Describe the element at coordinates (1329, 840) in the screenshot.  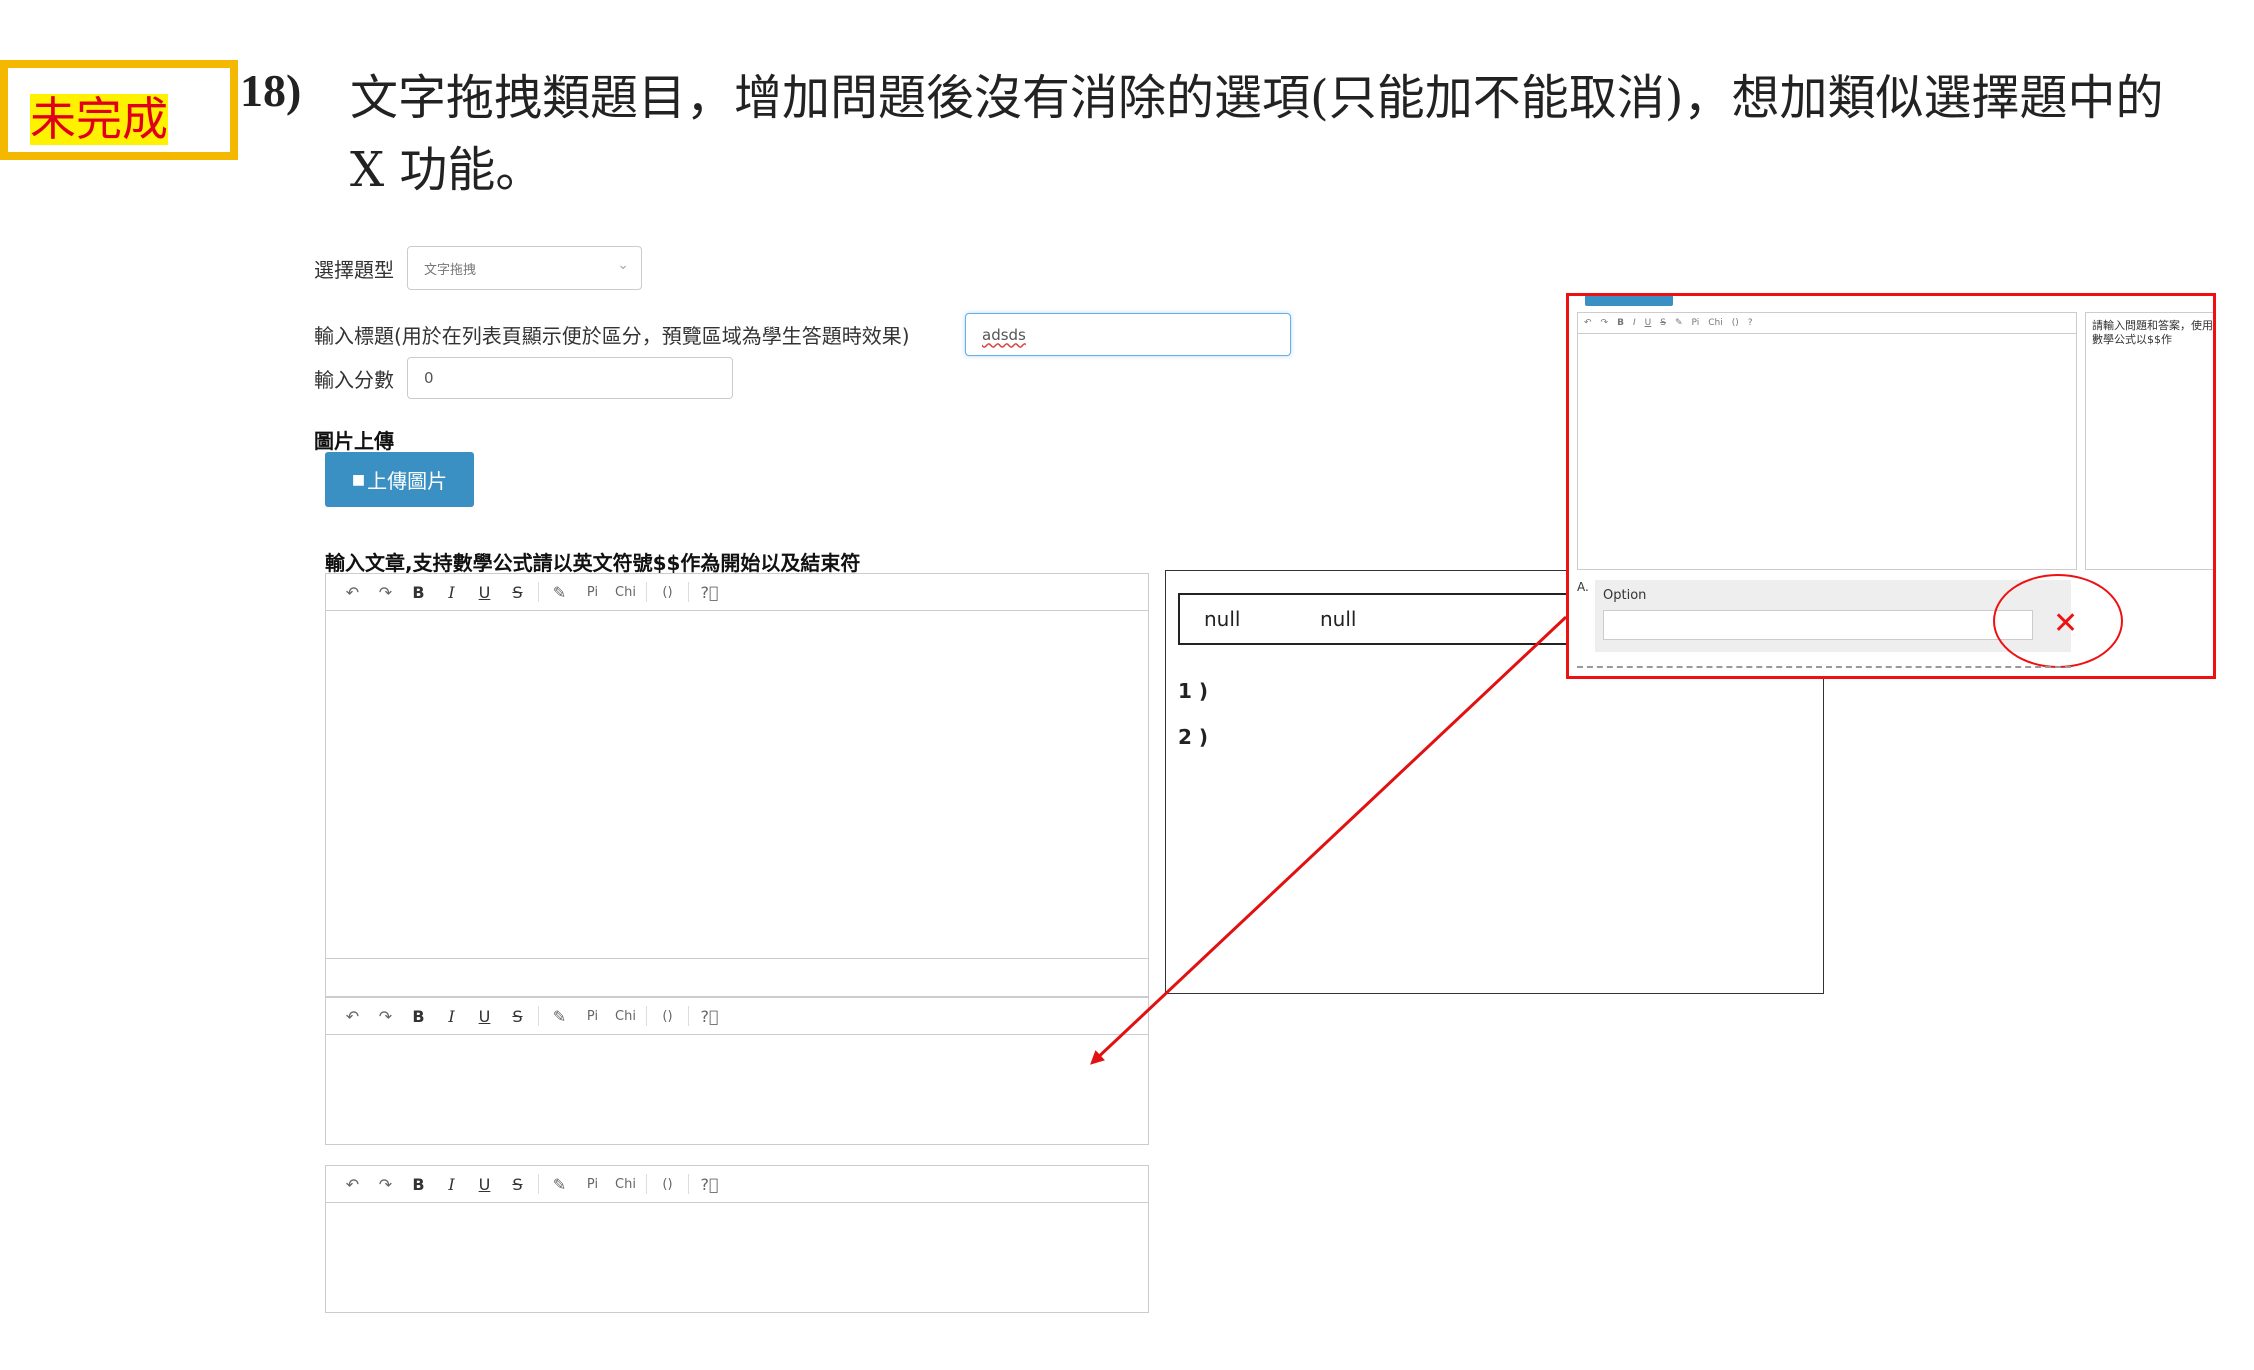
I see `annotation-arrow` at that location.